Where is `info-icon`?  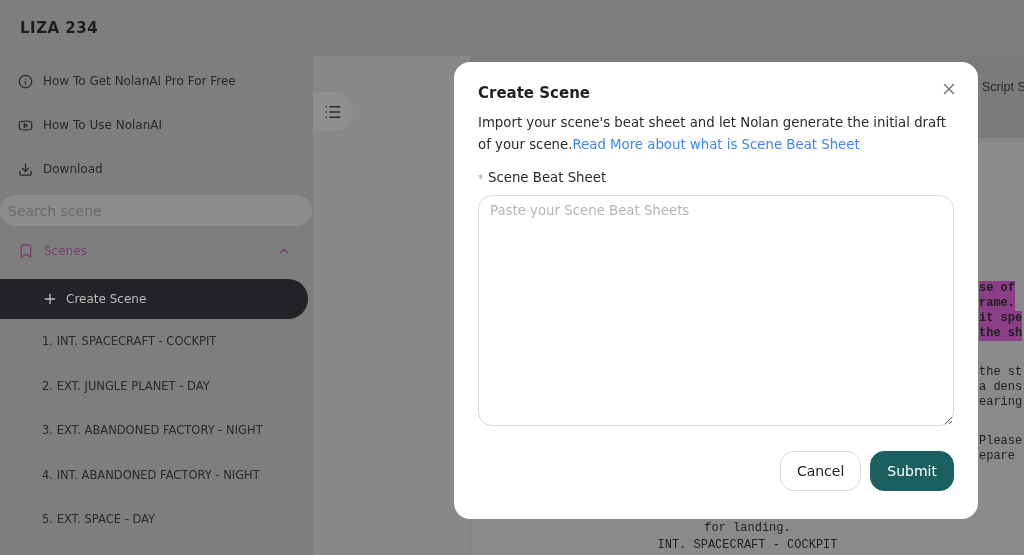 info-icon is located at coordinates (25, 81).